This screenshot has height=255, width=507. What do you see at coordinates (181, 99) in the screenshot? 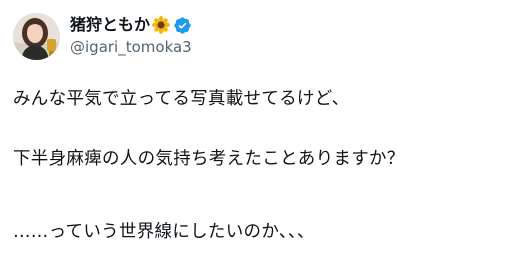
I see `tweet-text-line-1: みんな平気で立ってる写真載せてるけど、` at bounding box center [181, 99].